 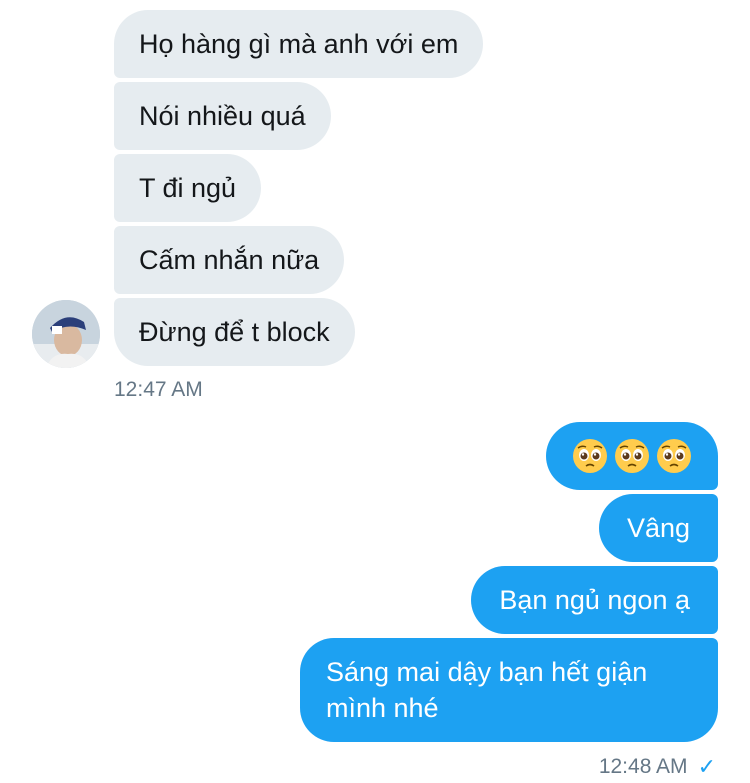 I want to click on message-text: Cấm nhắn nữa, so click(x=229, y=260).